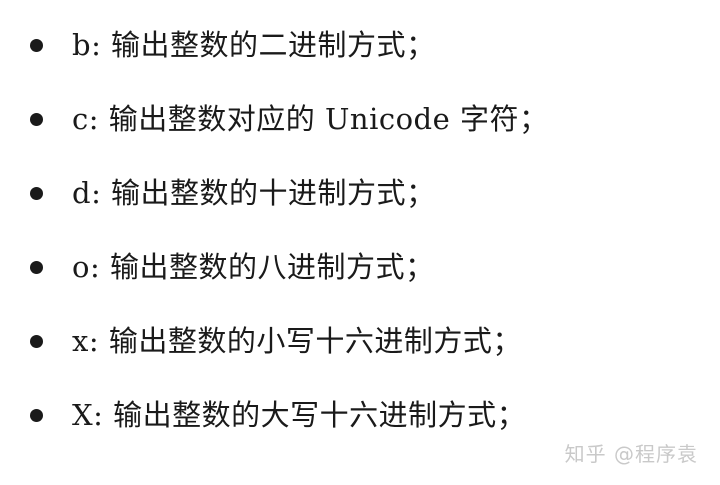  Describe the element at coordinates (297, 341) in the screenshot. I see `list-item-text: x: 输出整数的小写十六进制方式；` at that location.